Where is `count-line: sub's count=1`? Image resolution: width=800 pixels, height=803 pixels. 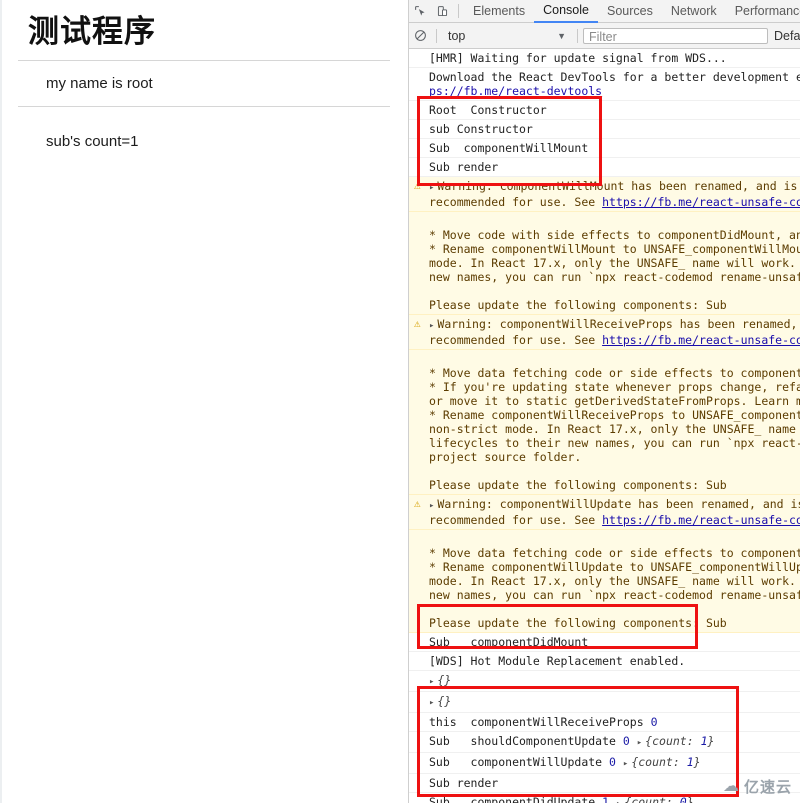 count-line: sub's count=1 is located at coordinates (92, 141).